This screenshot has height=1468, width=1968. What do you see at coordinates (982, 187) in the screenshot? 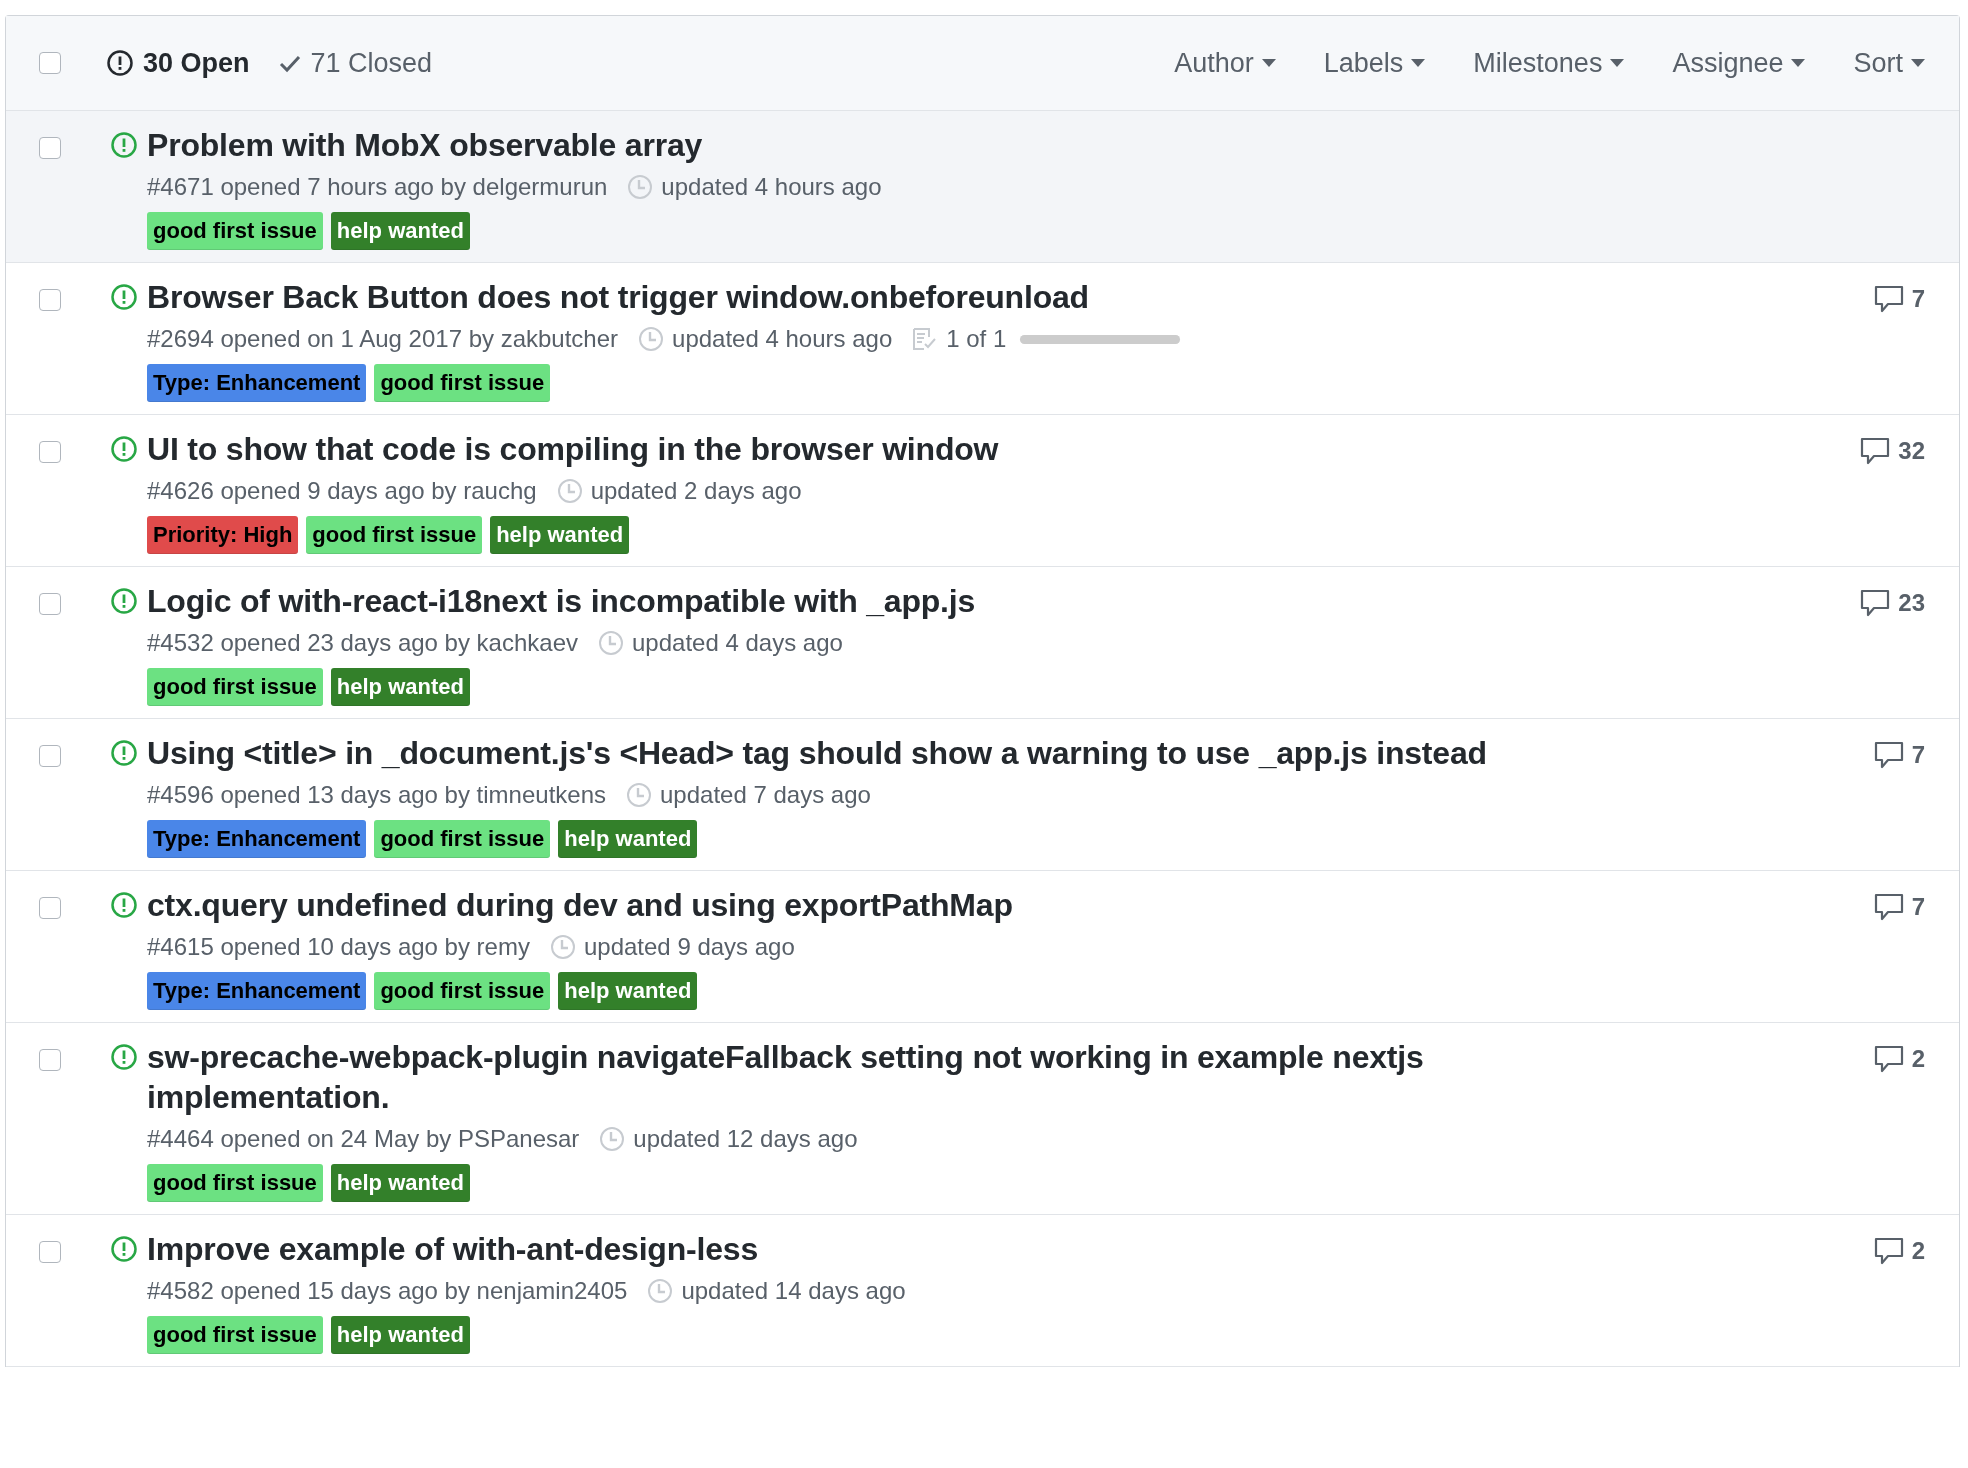
I see `issue-row: Problem with MobX observable array #4671 opened 7 hours ago by delgermurun updated 4 hours ago good first issue help wanted` at bounding box center [982, 187].